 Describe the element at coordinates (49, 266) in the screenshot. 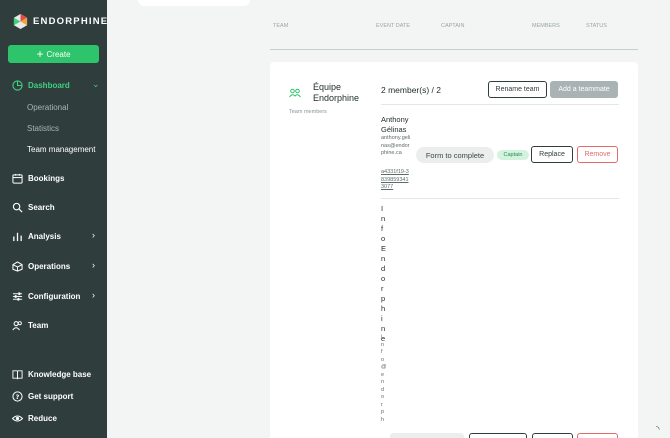

I see `nav-operations-label: Operations` at that location.